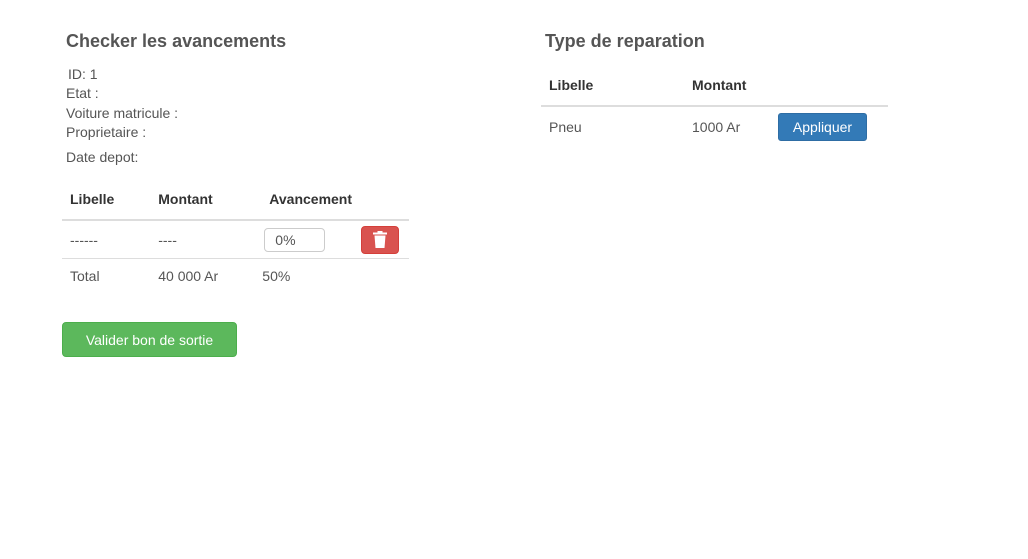 The height and width of the screenshot is (559, 1028). I want to click on voiture-label: Voiture matricule :, so click(122, 113).